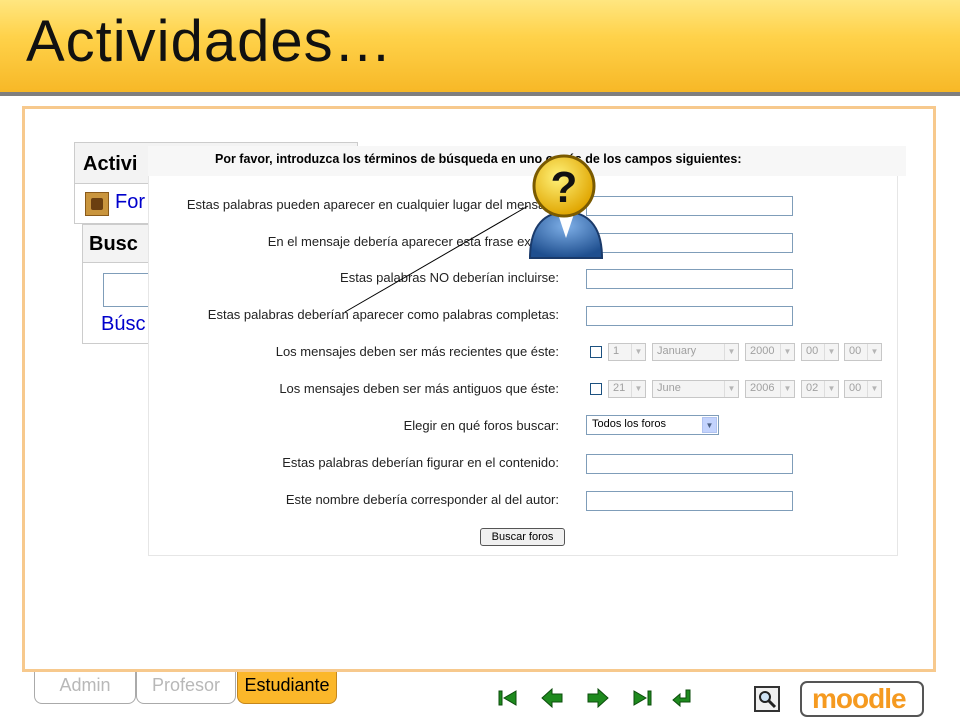  Describe the element at coordinates (508, 698) in the screenshot. I see `first-slide-icon` at that location.